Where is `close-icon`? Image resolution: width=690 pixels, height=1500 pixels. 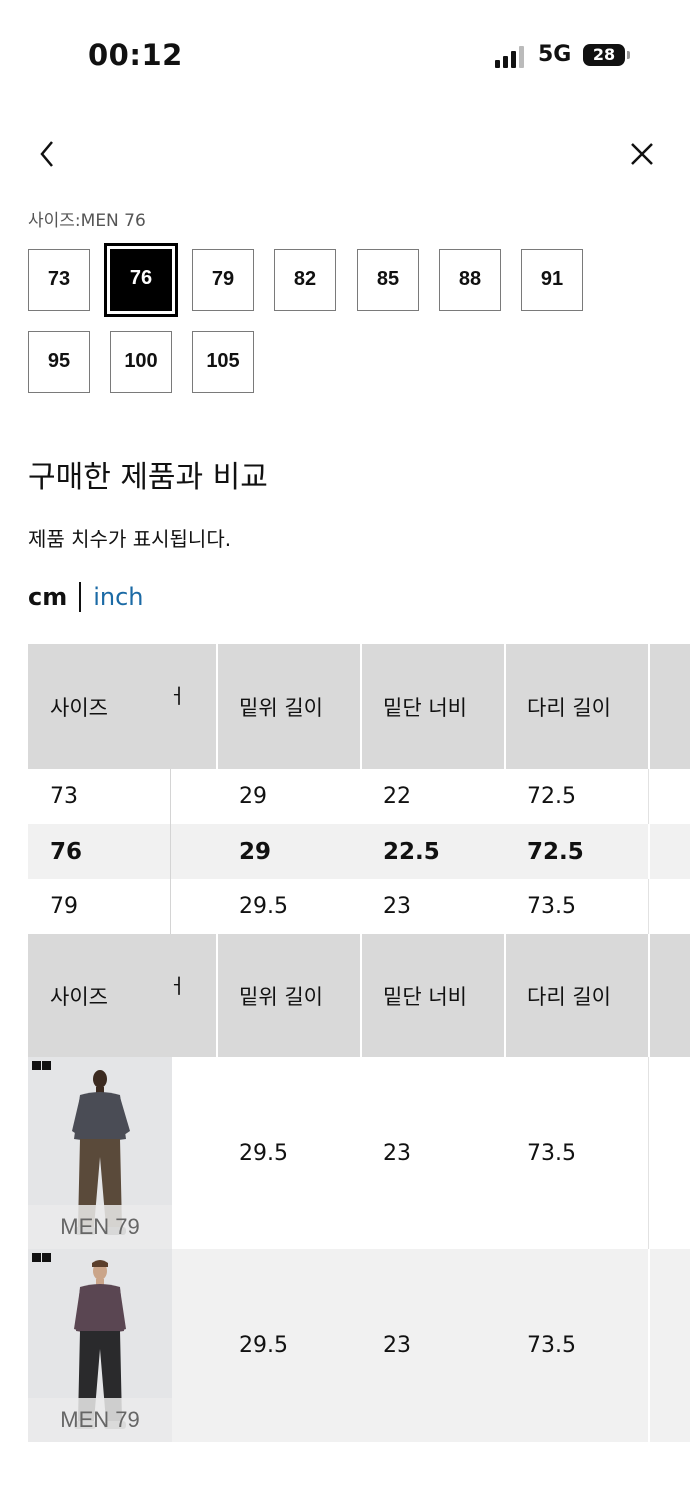 close-icon is located at coordinates (642, 154).